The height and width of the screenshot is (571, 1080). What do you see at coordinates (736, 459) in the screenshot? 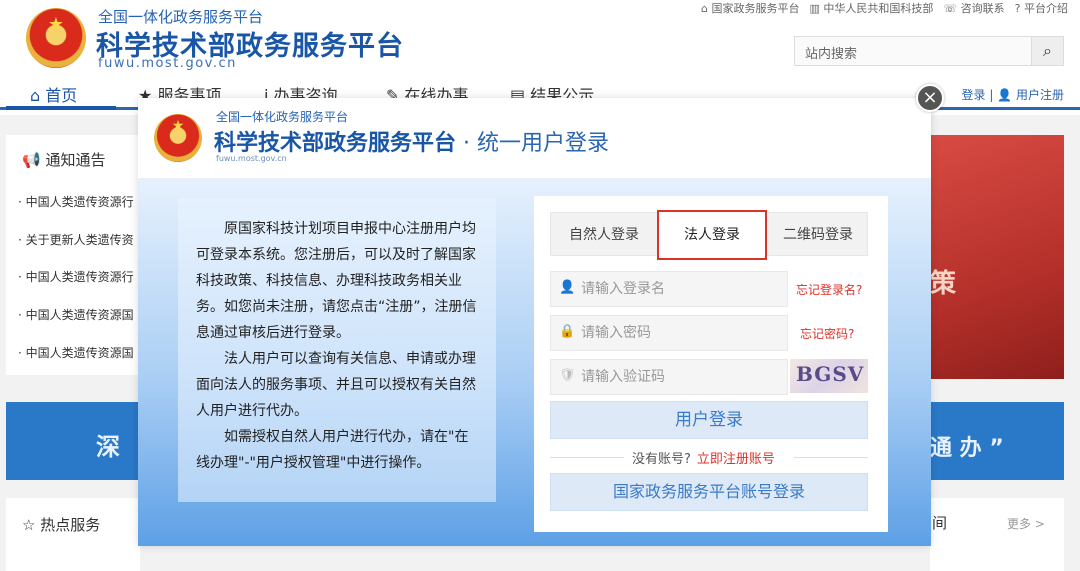
I see `register-now-link: 立即注册账号` at bounding box center [736, 459].